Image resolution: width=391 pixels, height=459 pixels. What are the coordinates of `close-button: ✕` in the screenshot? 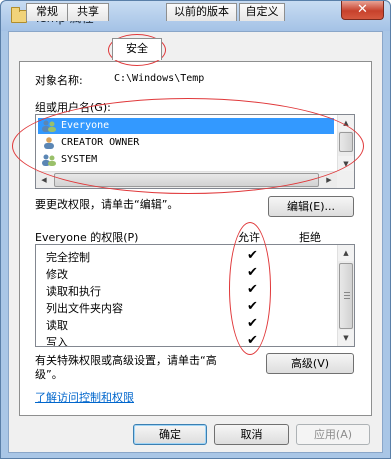 It's located at (362, 10).